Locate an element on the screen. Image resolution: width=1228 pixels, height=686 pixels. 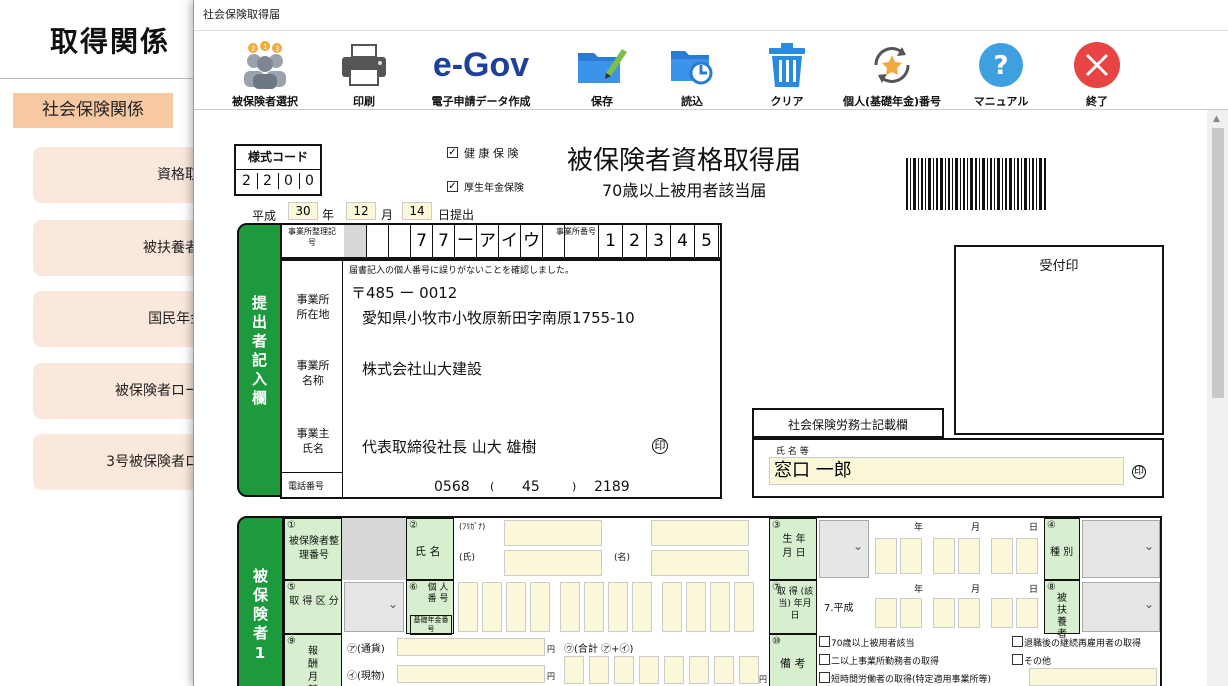
furigana-sei-input is located at coordinates (553, 533).